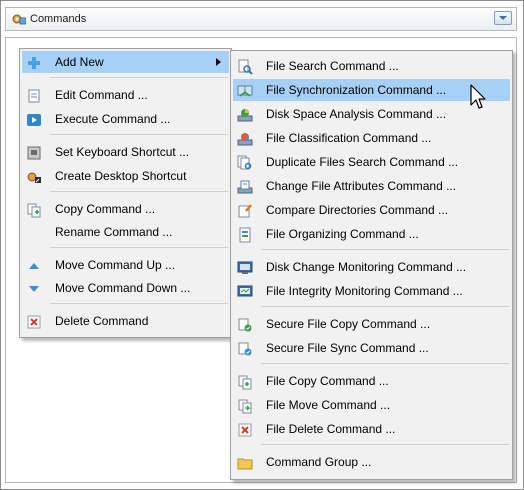 The height and width of the screenshot is (490, 524). What do you see at coordinates (125, 176) in the screenshot?
I see `menu-item-create-desktop-shortcut: Create Desktop Shortcut` at bounding box center [125, 176].